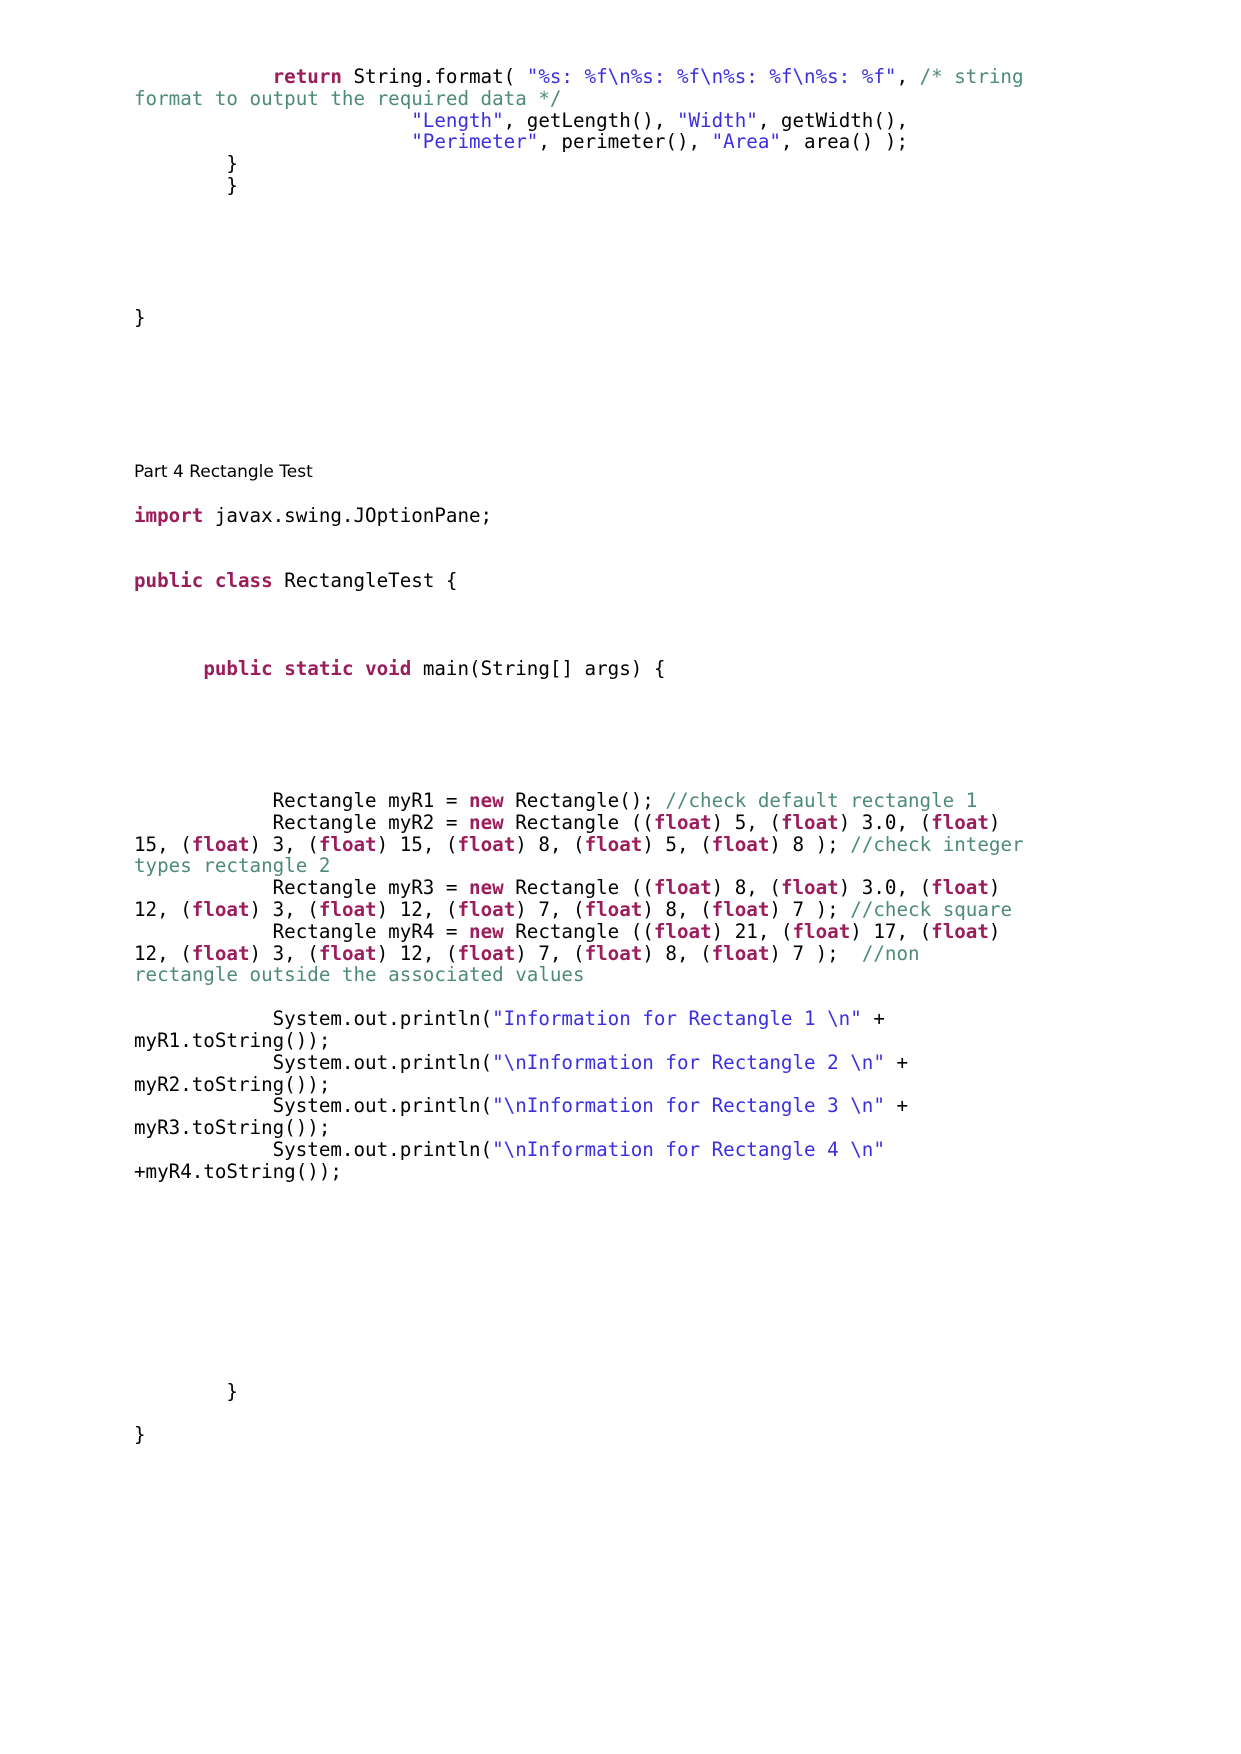 Image resolution: width=1241 pixels, height=1754 pixels. I want to click on decl-r3-arg-4: ) 3, (, so click(284, 909).